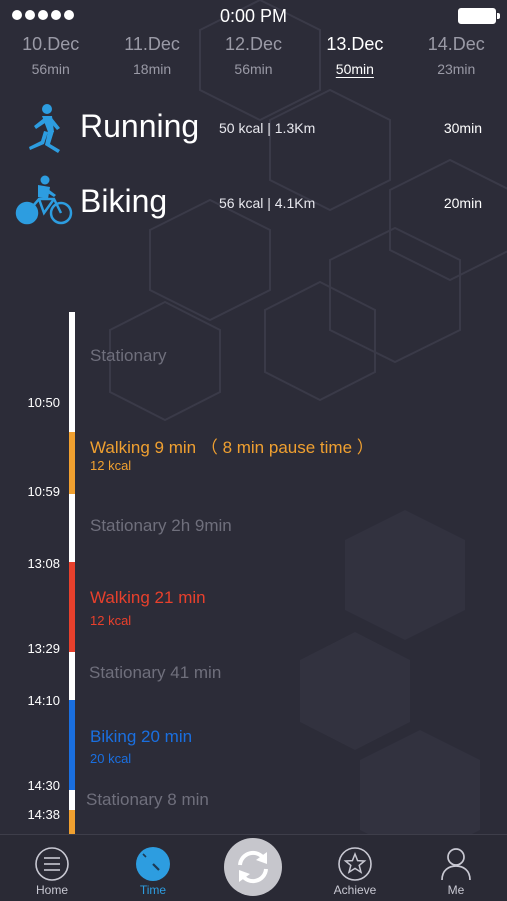  I want to click on sync-button, so click(253, 867).